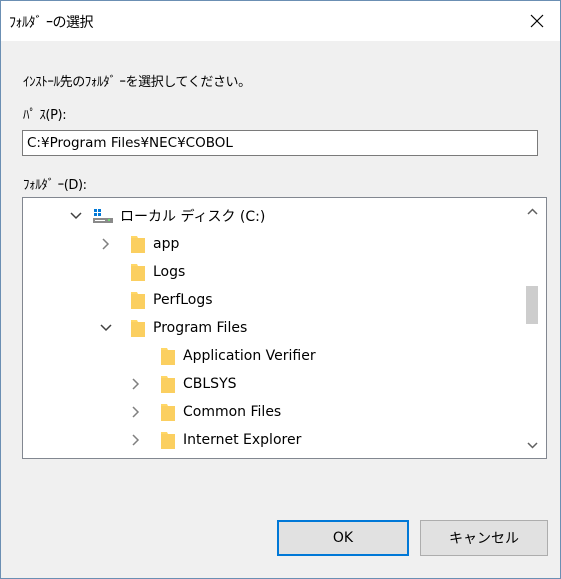 The image size is (561, 579). Describe the element at coordinates (242, 440) in the screenshot. I see `tree-item-label: Internet Explorer` at that location.